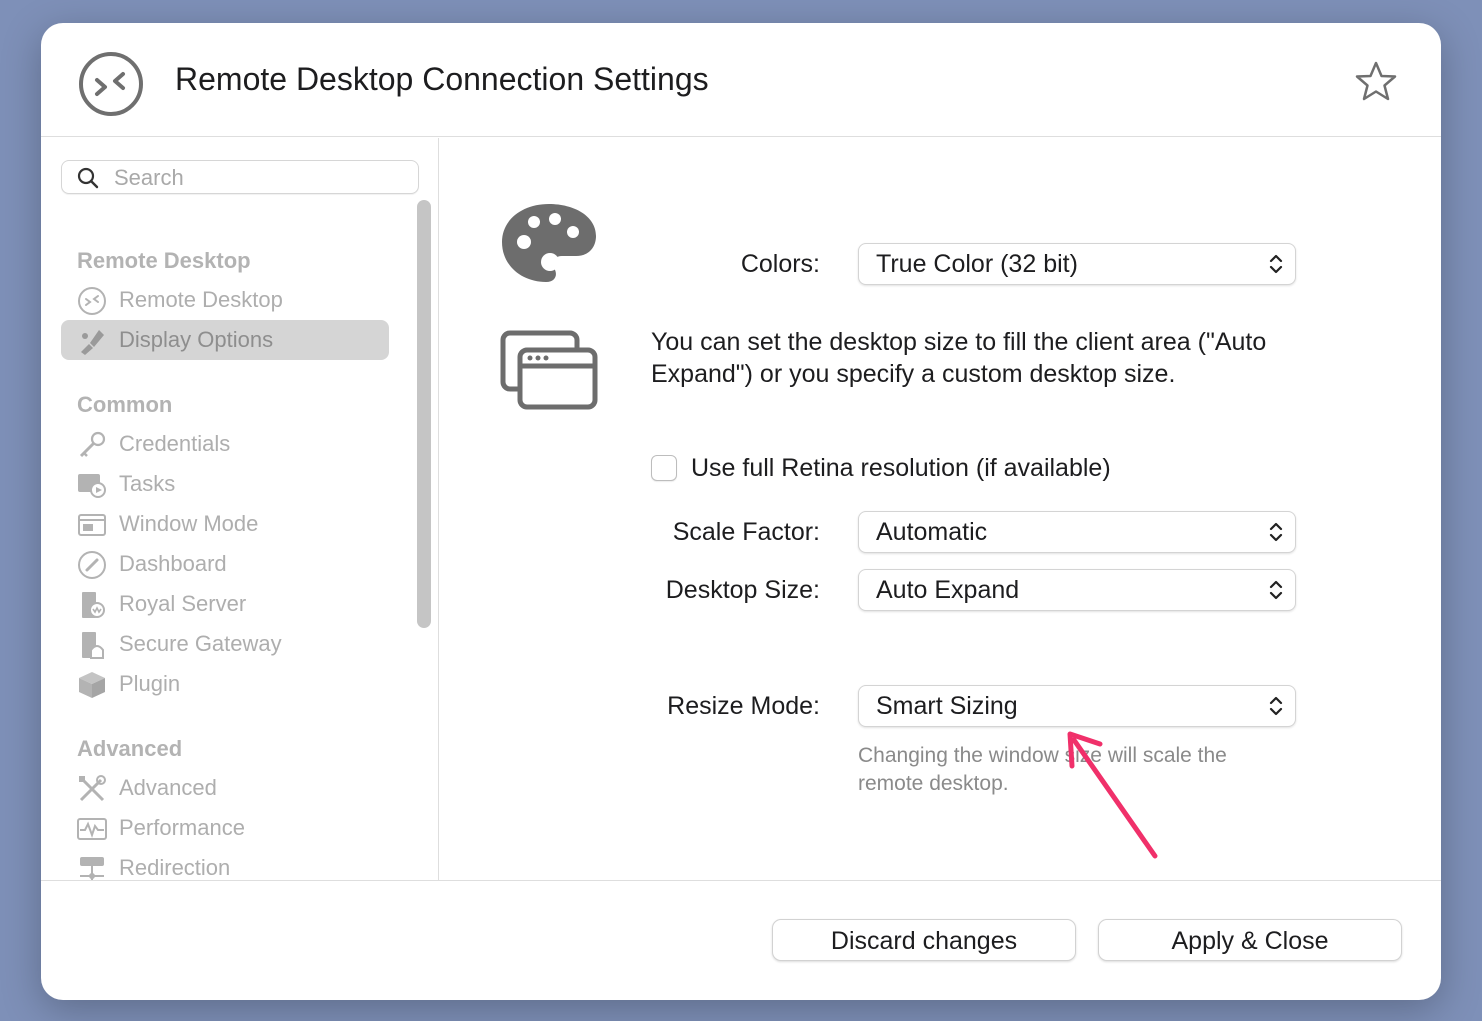  I want to click on desktop-windows-icon, so click(549, 370).